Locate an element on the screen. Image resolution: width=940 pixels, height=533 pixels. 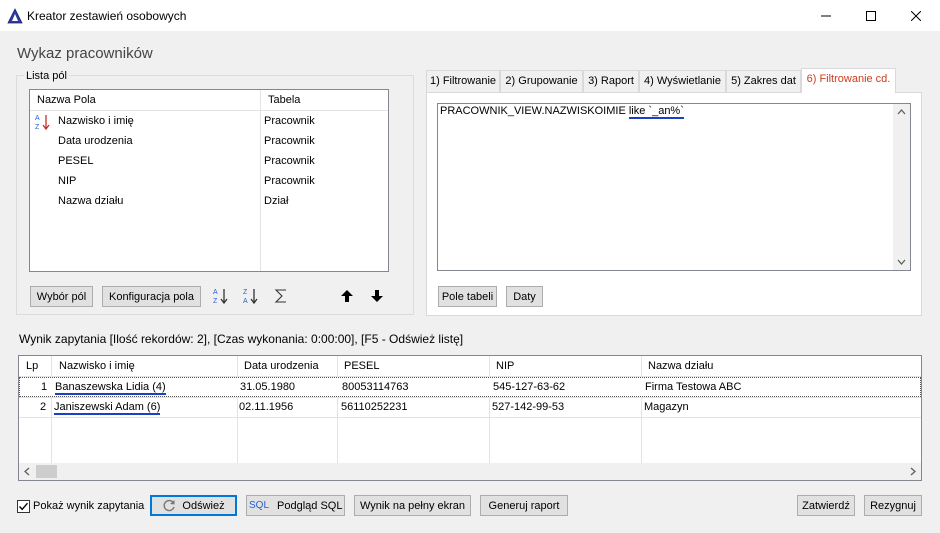
refresh-icon is located at coordinates (169, 505).